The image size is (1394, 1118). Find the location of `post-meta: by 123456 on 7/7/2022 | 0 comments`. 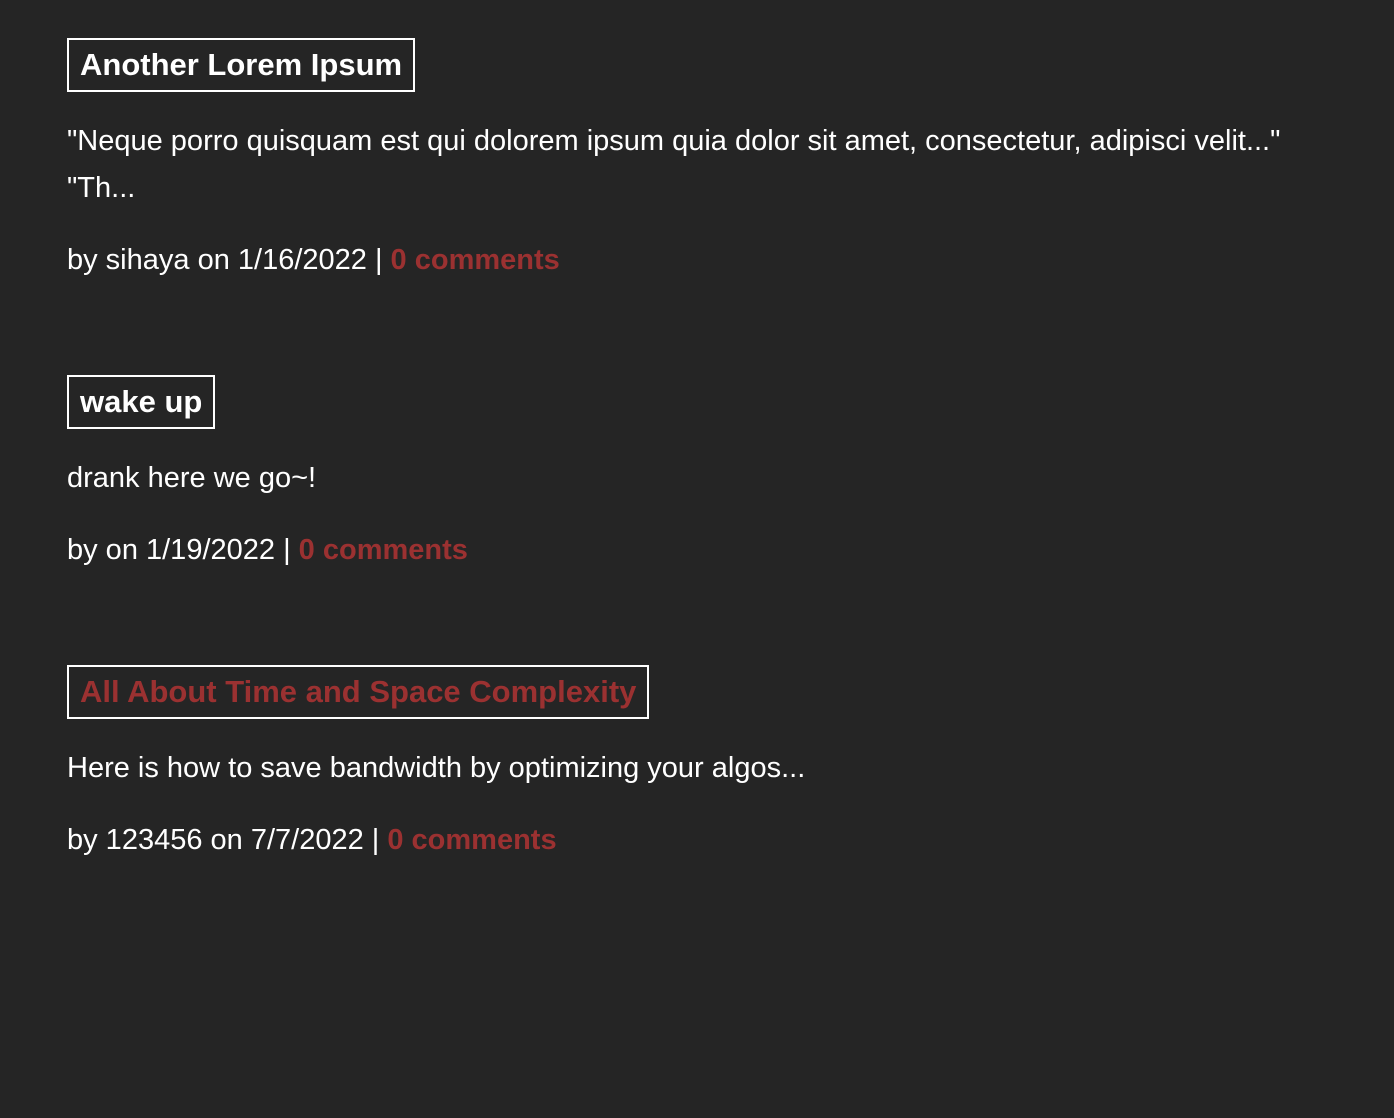

post-meta: by 123456 on 7/7/2022 | 0 comments is located at coordinates (700, 840).